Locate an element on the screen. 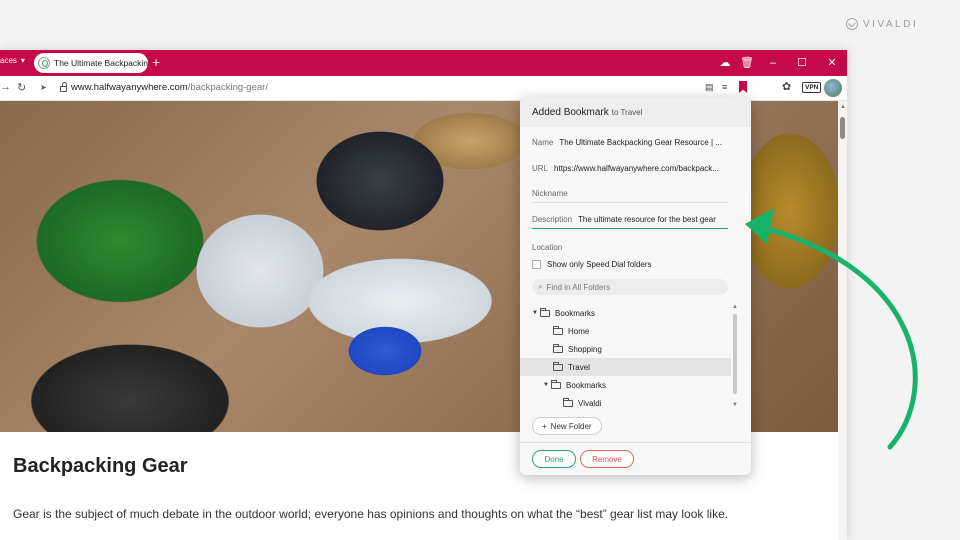  url-path: /backpacking-gear/ is located at coordinates (227, 87).